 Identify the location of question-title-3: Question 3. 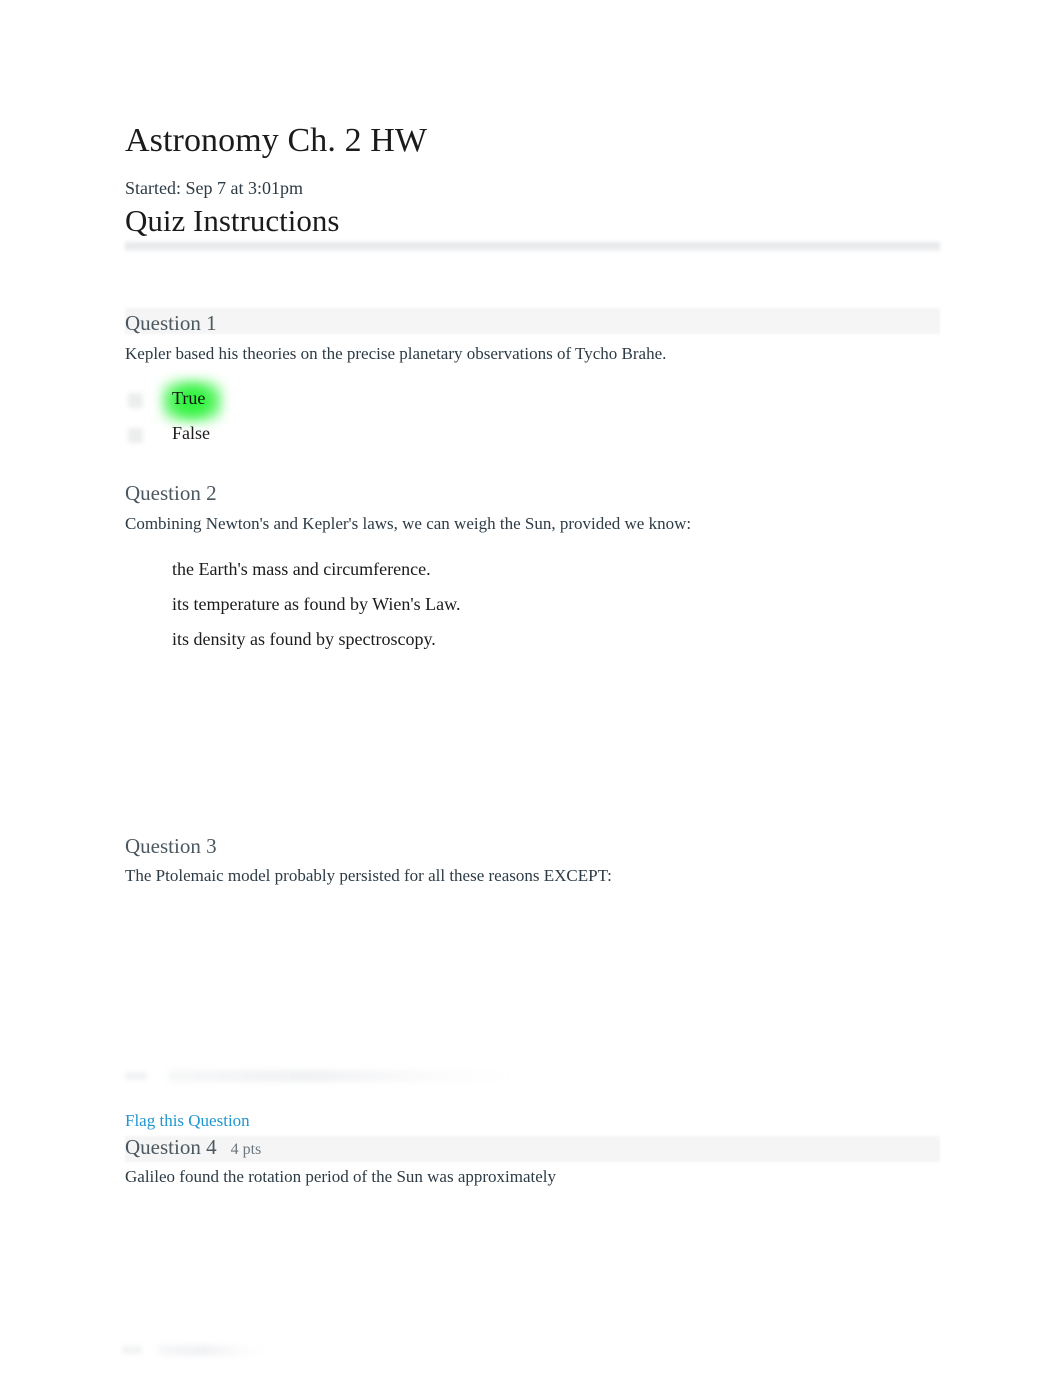
(171, 846).